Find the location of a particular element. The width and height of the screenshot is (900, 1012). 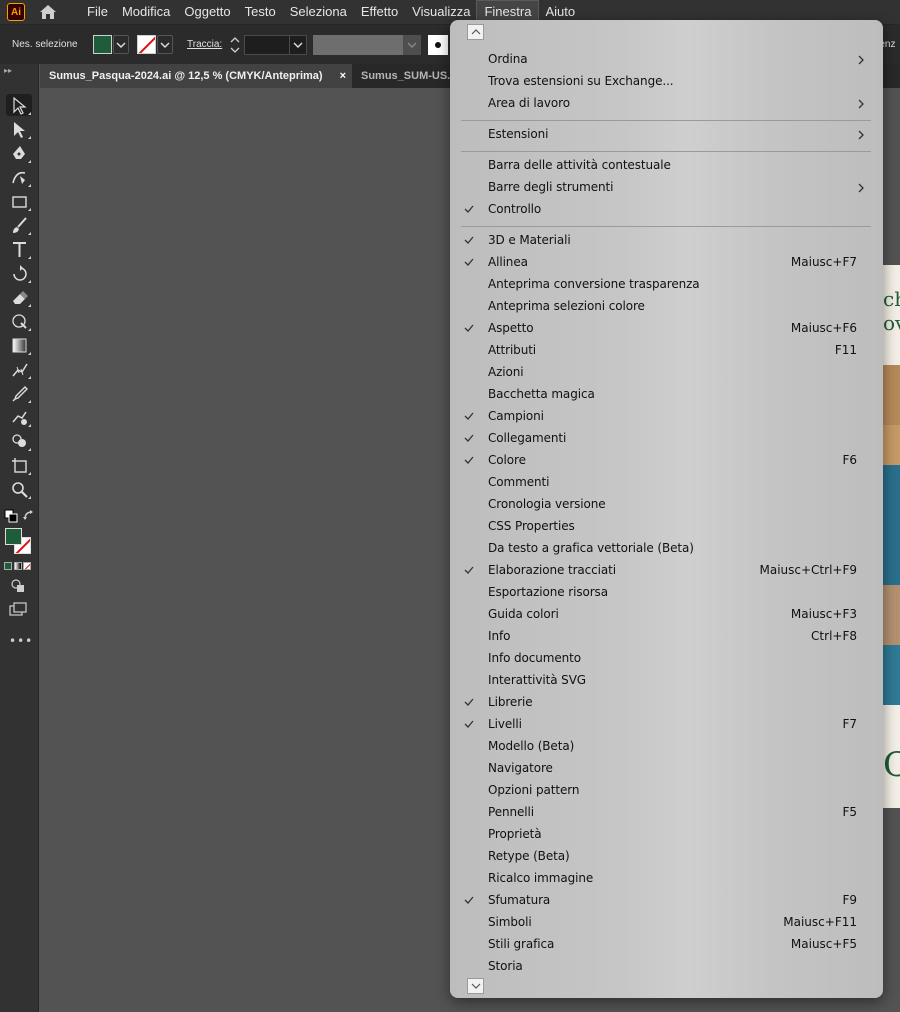

none-mode-icon is located at coordinates (27, 566).